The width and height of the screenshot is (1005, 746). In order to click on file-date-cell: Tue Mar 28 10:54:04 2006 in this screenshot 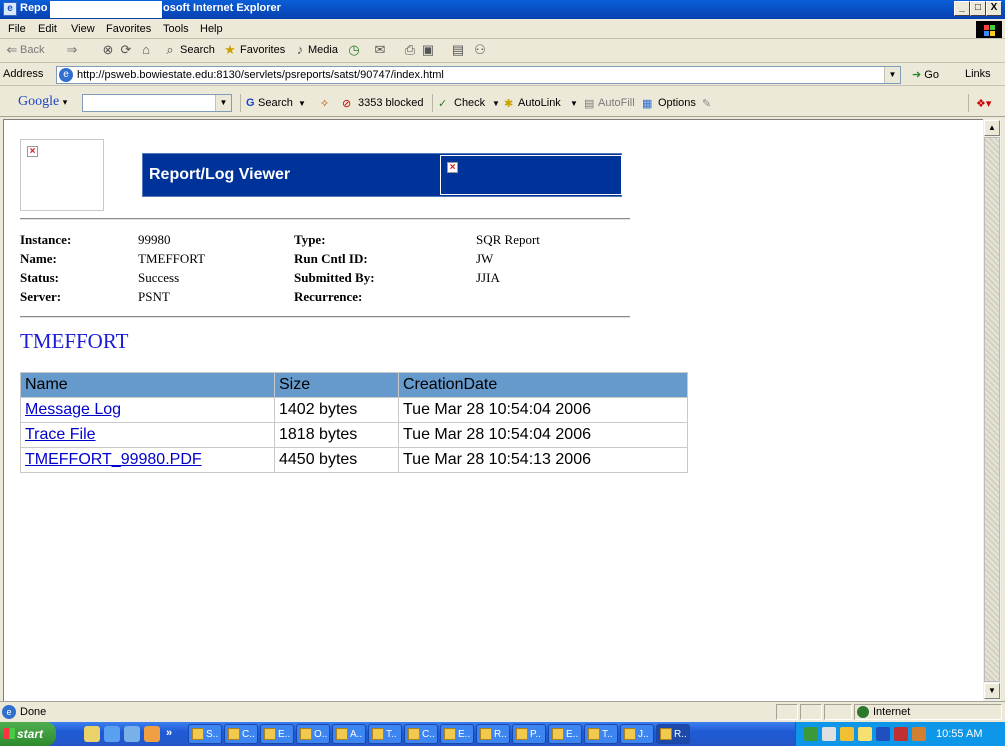, I will do `click(543, 435)`.